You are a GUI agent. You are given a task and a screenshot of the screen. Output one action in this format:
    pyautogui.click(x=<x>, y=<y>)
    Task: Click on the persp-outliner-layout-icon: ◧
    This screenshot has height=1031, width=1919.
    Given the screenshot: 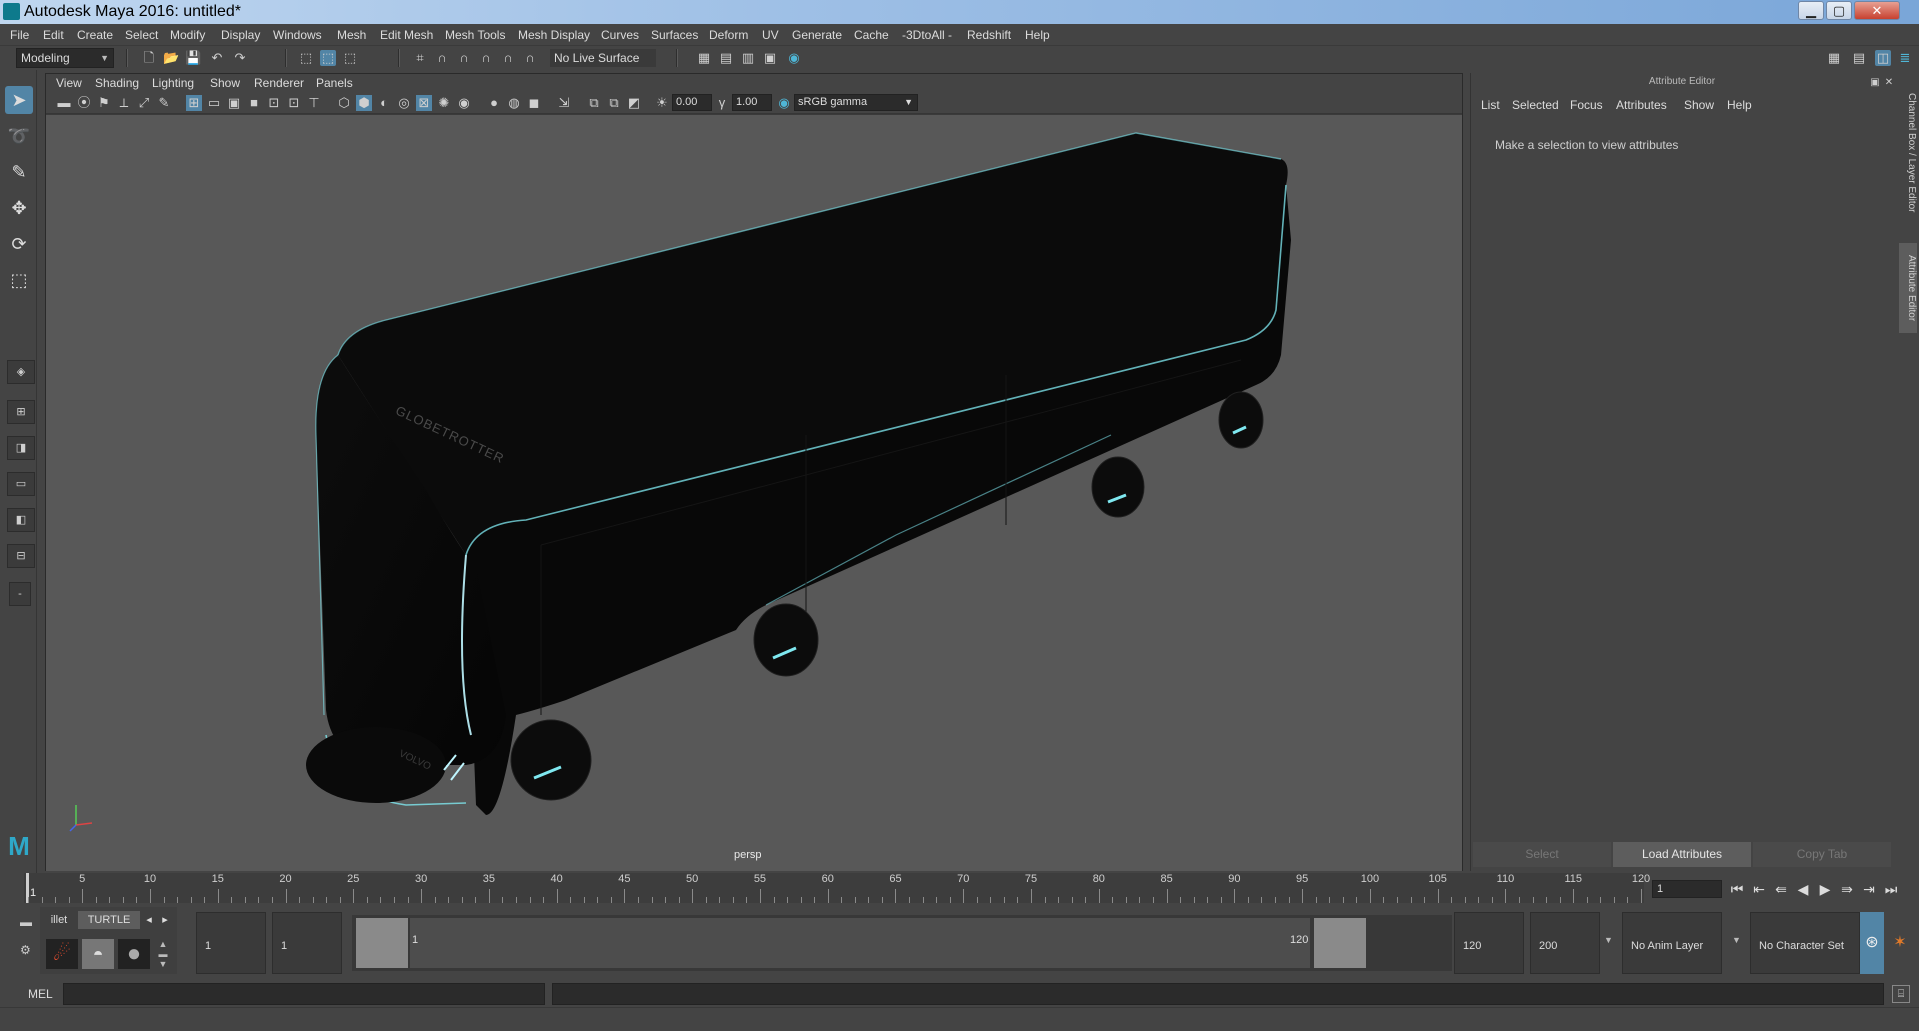 What is the action you would take?
    pyautogui.click(x=21, y=520)
    